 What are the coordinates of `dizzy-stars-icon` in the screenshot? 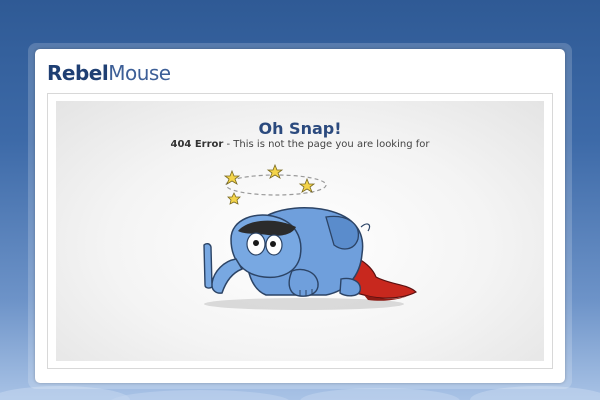 It's located at (275, 184).